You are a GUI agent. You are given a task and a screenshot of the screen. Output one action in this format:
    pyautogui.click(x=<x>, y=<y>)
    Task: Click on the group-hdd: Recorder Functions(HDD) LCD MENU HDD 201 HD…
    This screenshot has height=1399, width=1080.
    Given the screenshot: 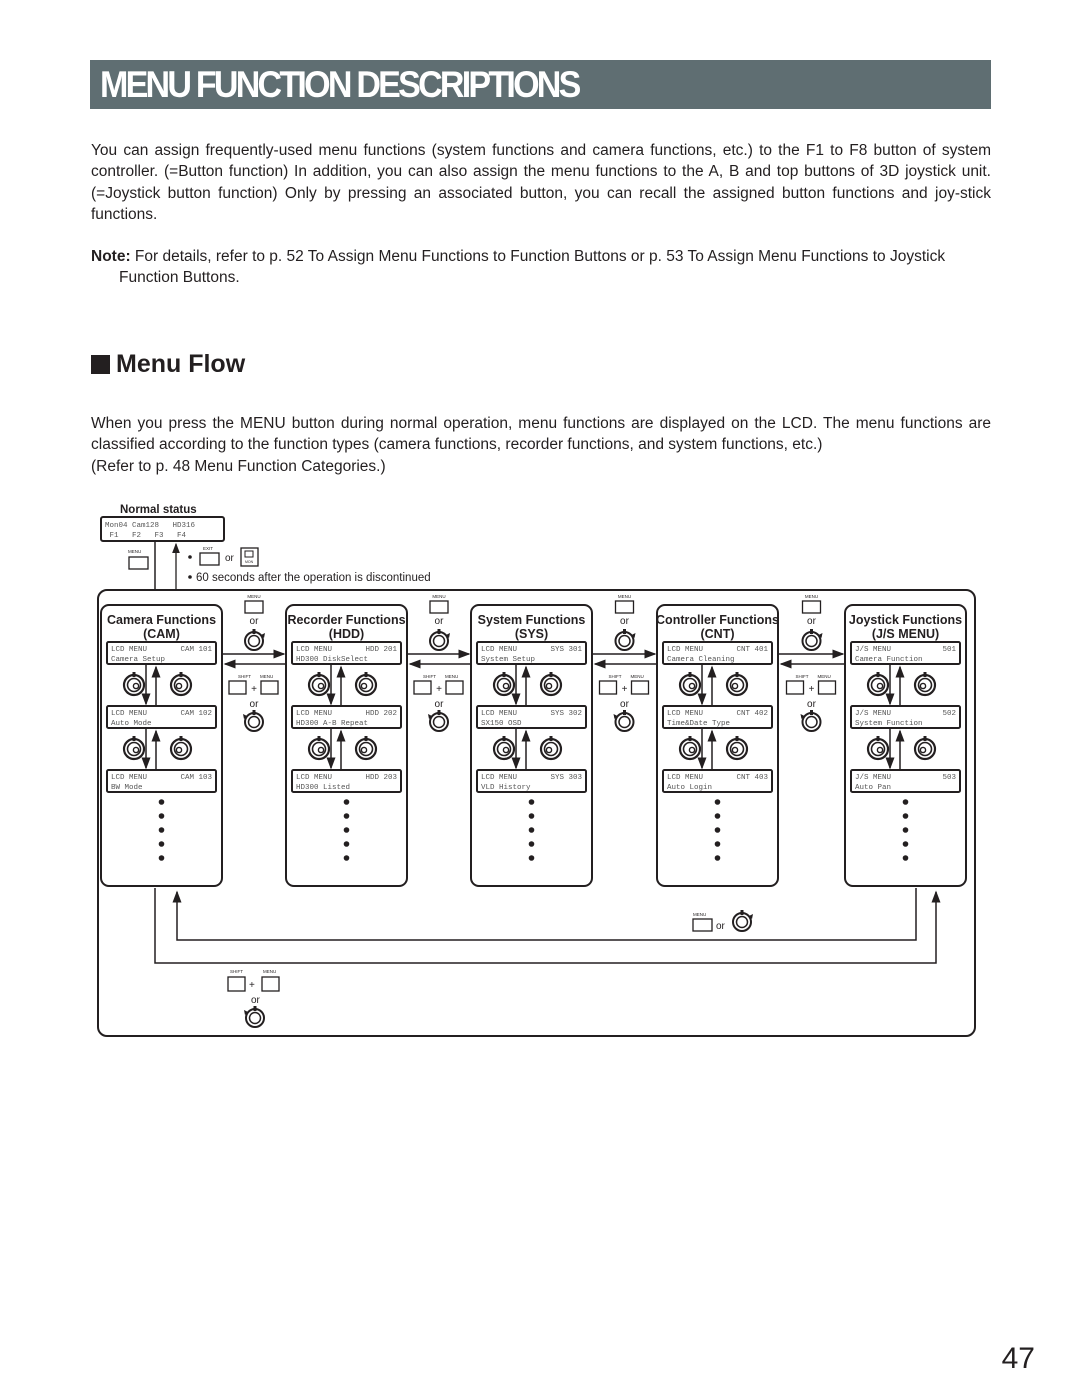 What is the action you would take?
    pyautogui.click(x=346, y=745)
    